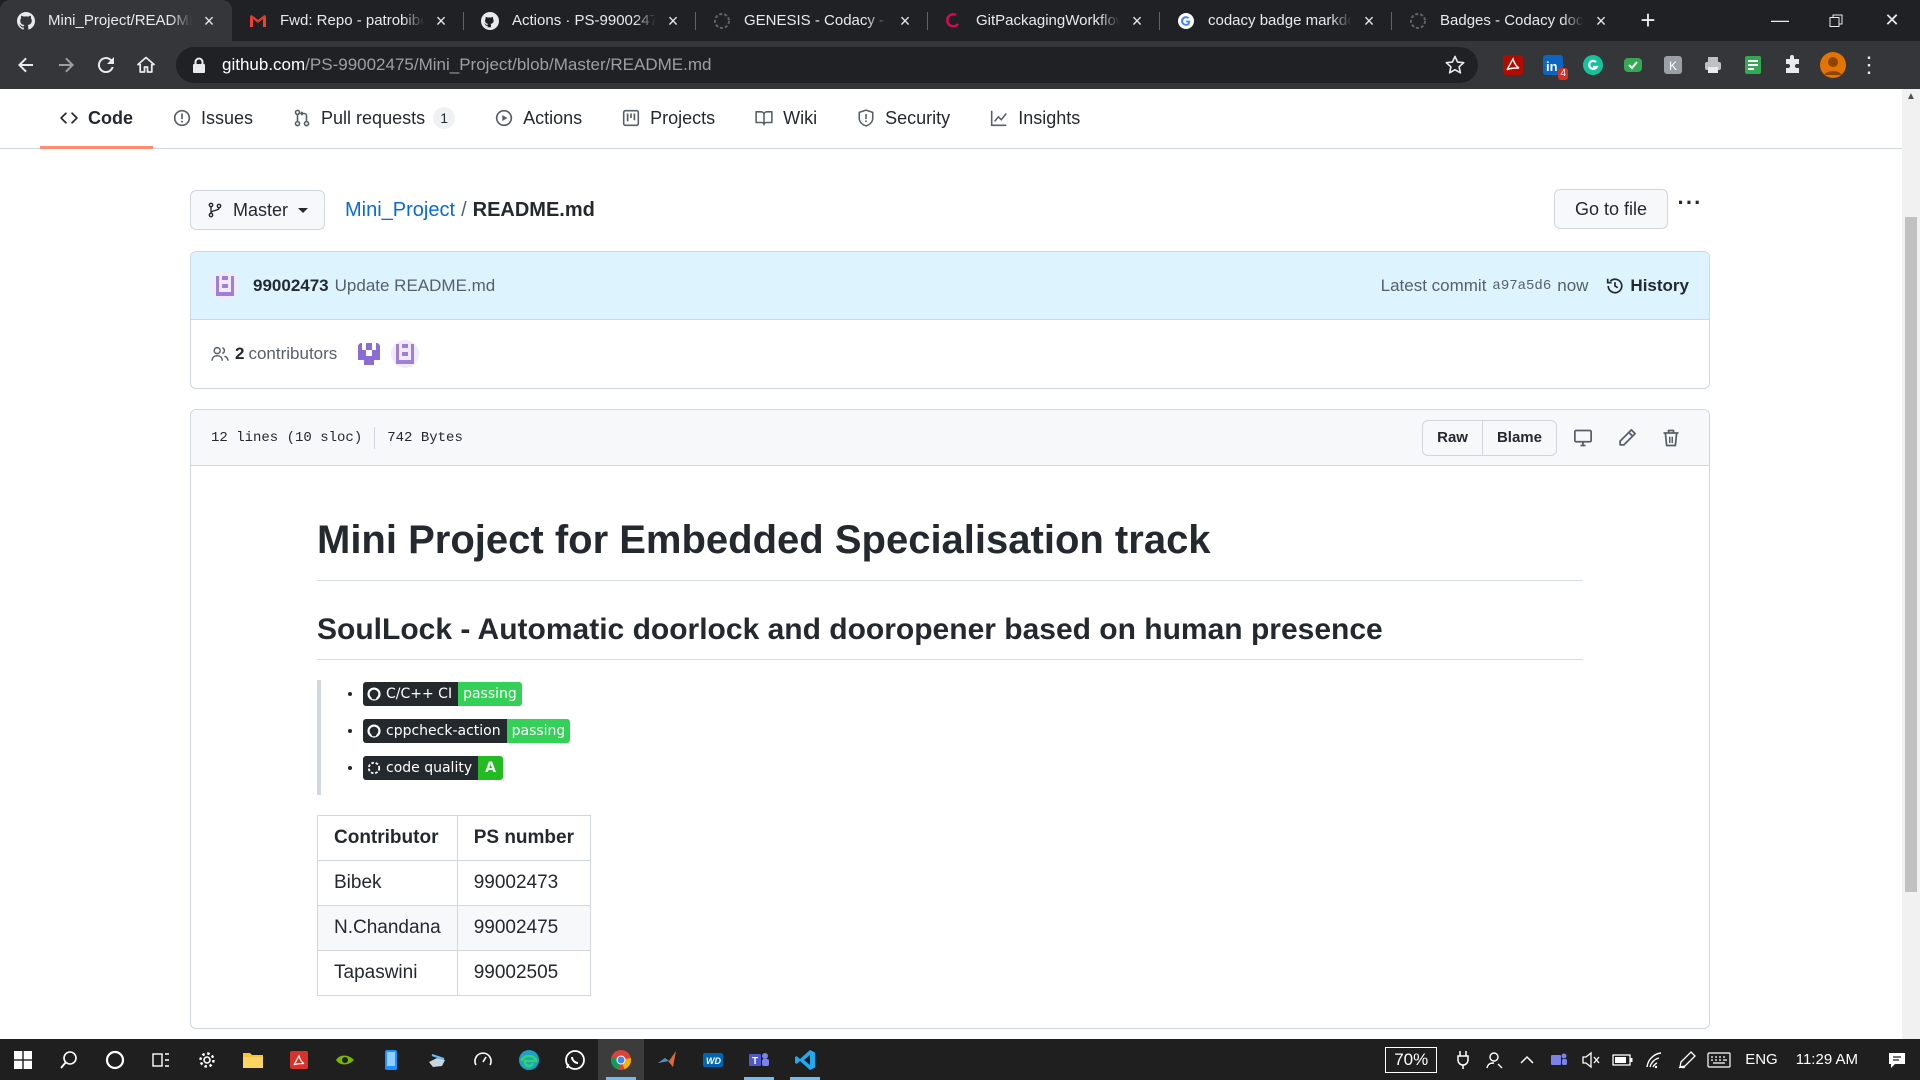  What do you see at coordinates (575, 1059) in the screenshot?
I see `whatsapp-icon` at bounding box center [575, 1059].